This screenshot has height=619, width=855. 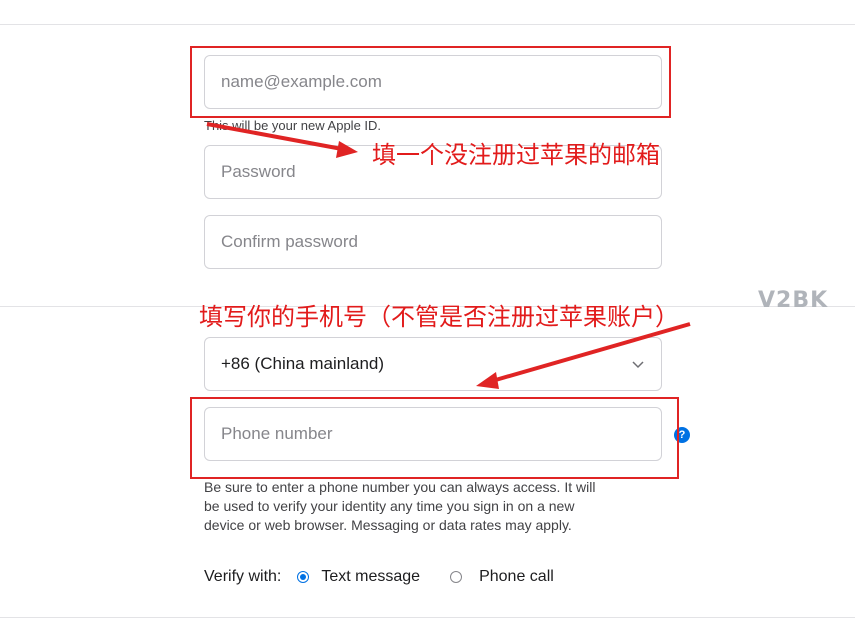 What do you see at coordinates (487, 380) in the screenshot?
I see `phone-arrow-head` at bounding box center [487, 380].